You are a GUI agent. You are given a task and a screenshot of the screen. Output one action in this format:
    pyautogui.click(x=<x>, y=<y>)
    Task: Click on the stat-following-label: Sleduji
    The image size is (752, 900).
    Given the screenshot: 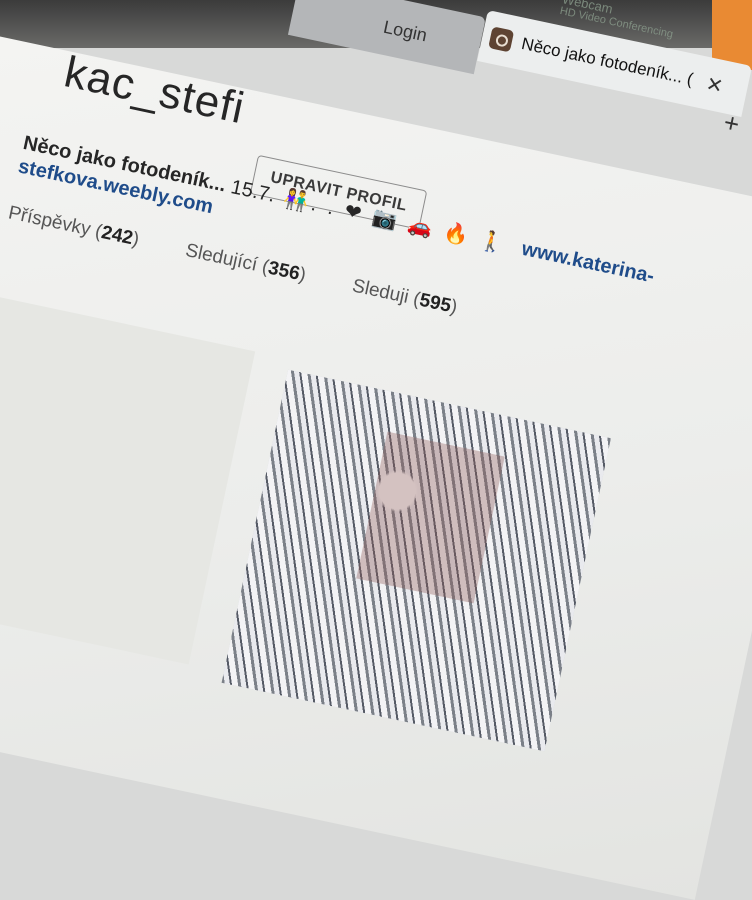 What is the action you would take?
    pyautogui.click(x=380, y=291)
    